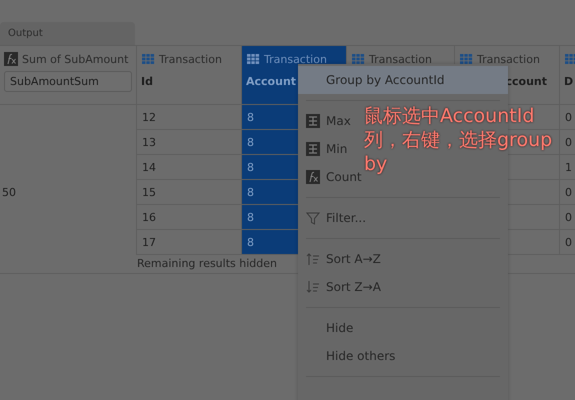  I want to click on menu-item: Count, so click(334, 177).